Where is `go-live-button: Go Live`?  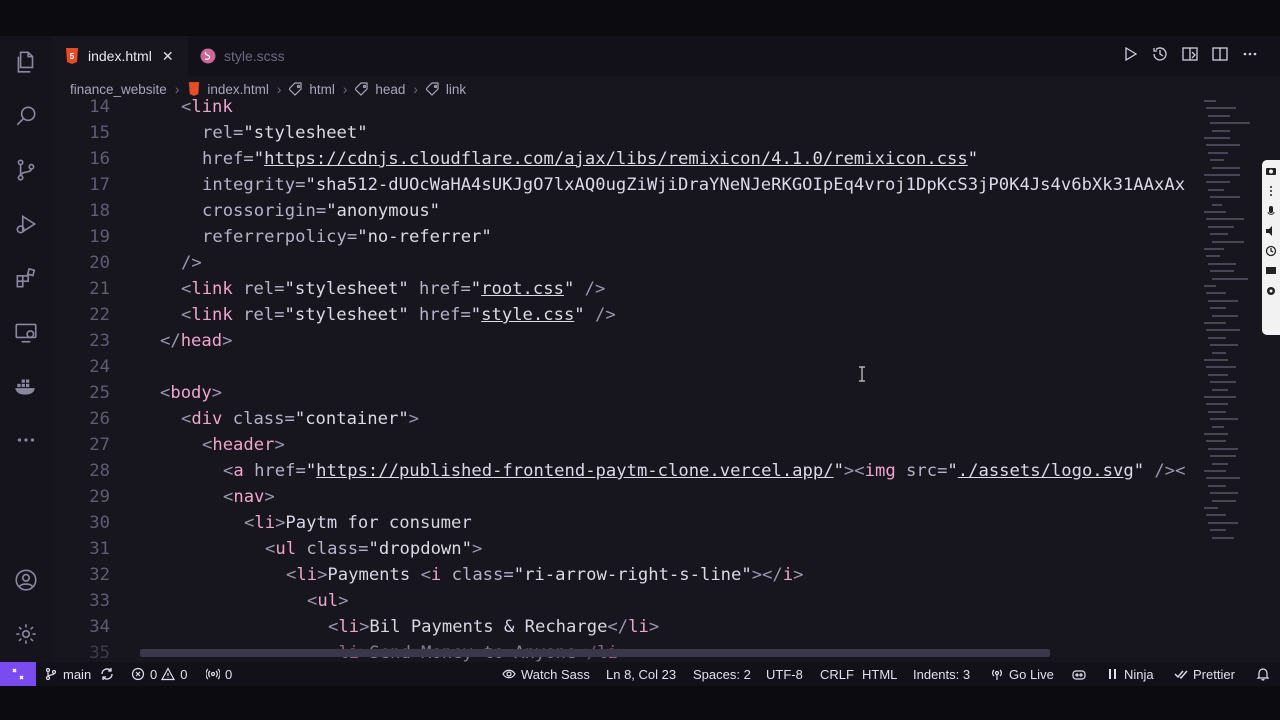
go-live-button: Go Live is located at coordinates (1022, 674).